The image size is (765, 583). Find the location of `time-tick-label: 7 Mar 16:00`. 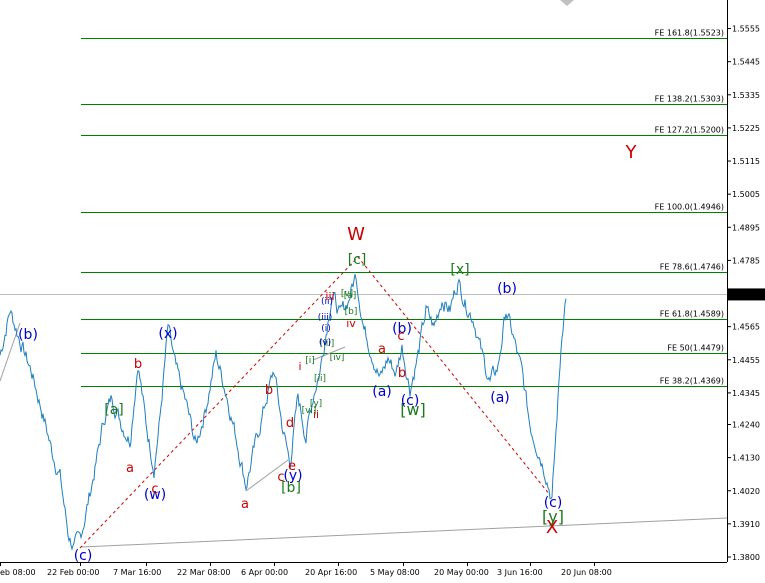

time-tick-label: 7 Mar 16:00 is located at coordinates (137, 572).